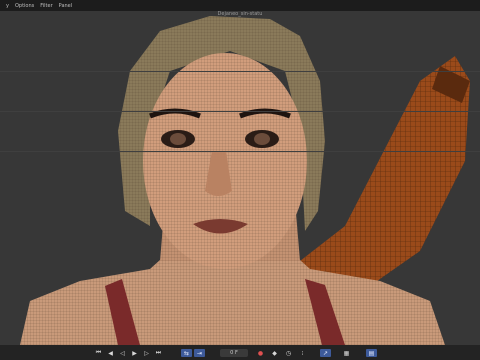 The width and height of the screenshot is (480, 360). Describe the element at coordinates (240, 14) in the screenshot. I see `document-title: Dejaneo_sin-statu` at that location.